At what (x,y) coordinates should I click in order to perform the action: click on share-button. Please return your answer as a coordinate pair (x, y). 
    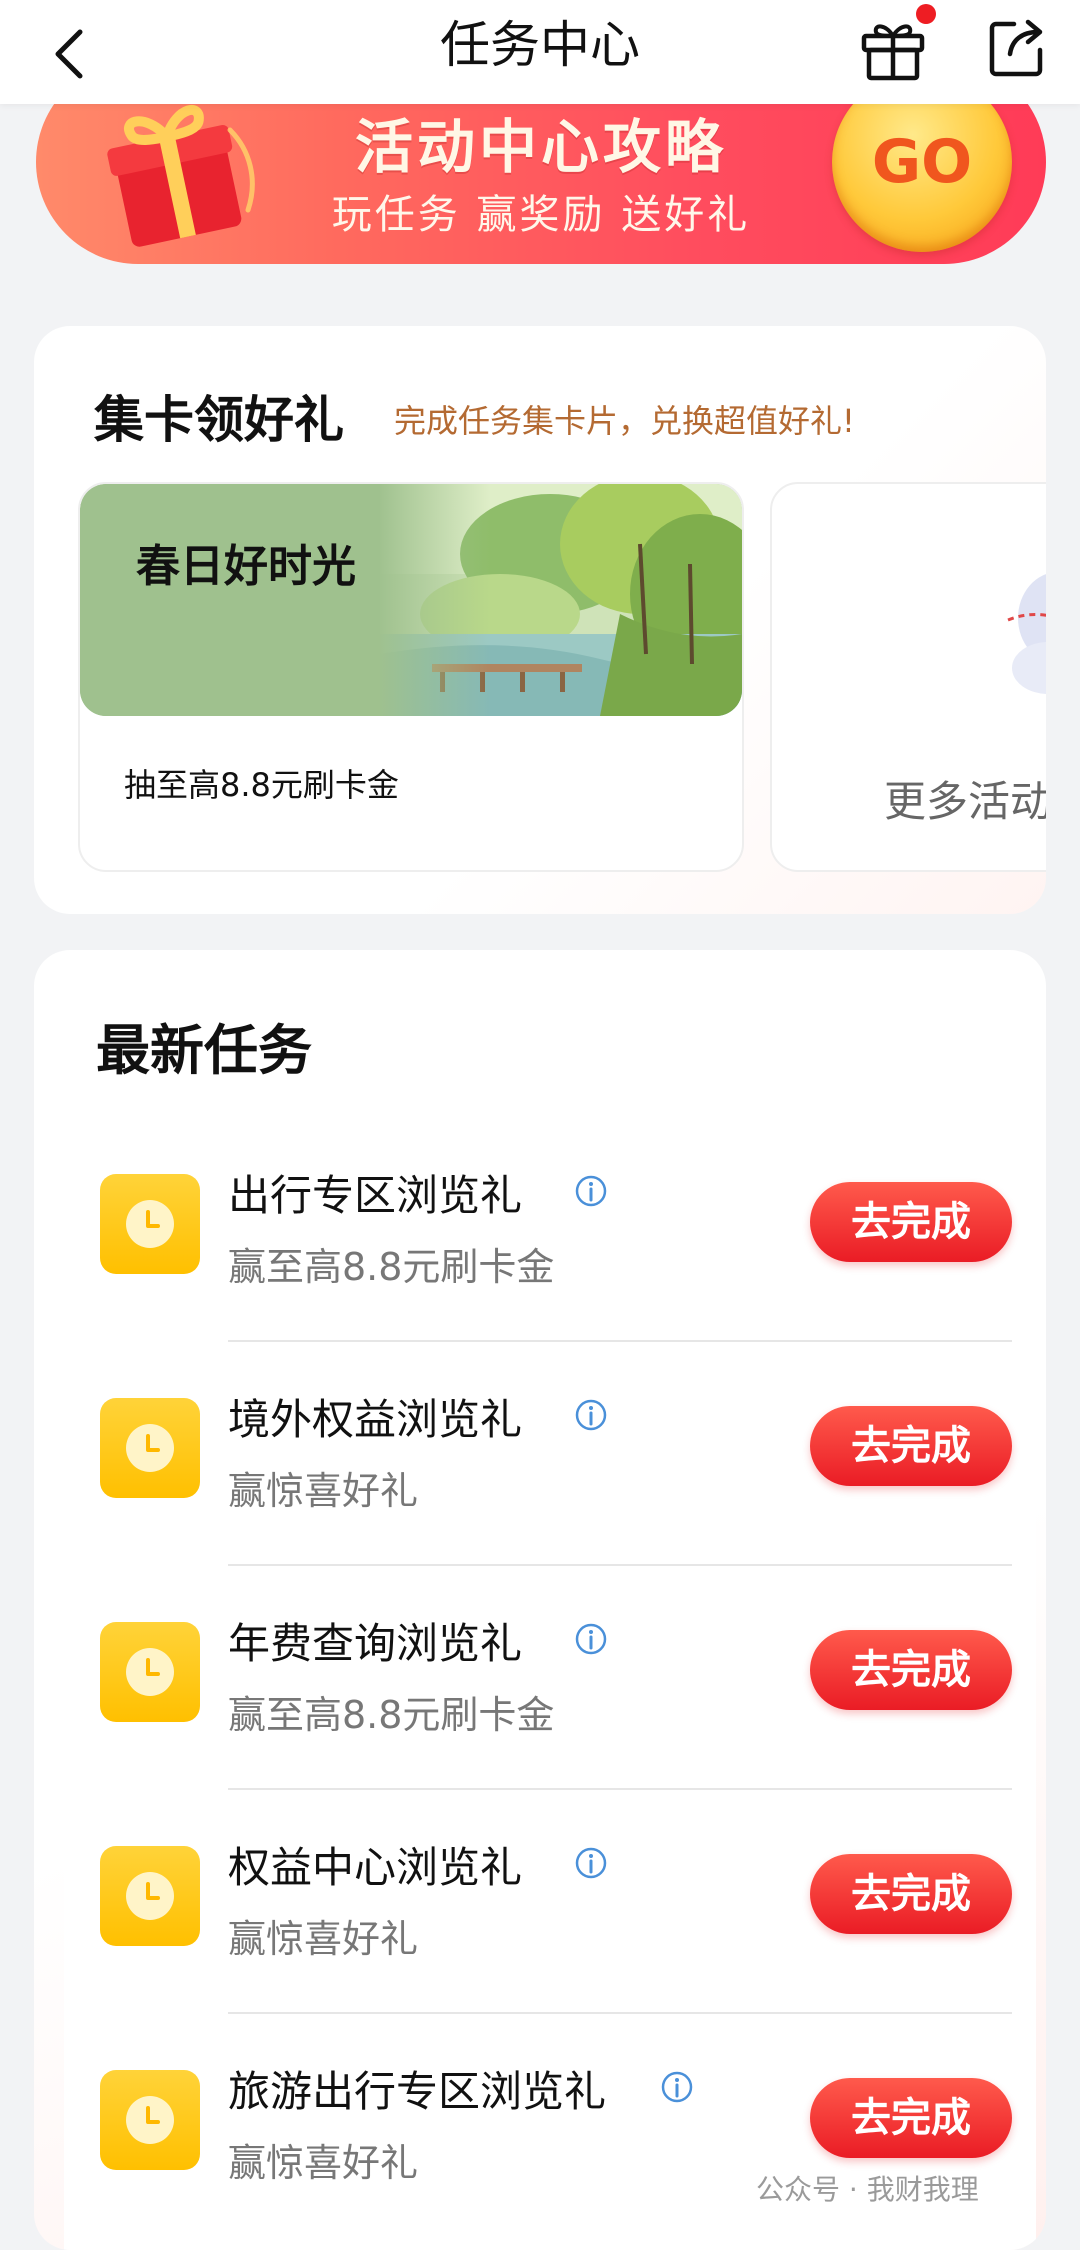
    Looking at the image, I should click on (1017, 47).